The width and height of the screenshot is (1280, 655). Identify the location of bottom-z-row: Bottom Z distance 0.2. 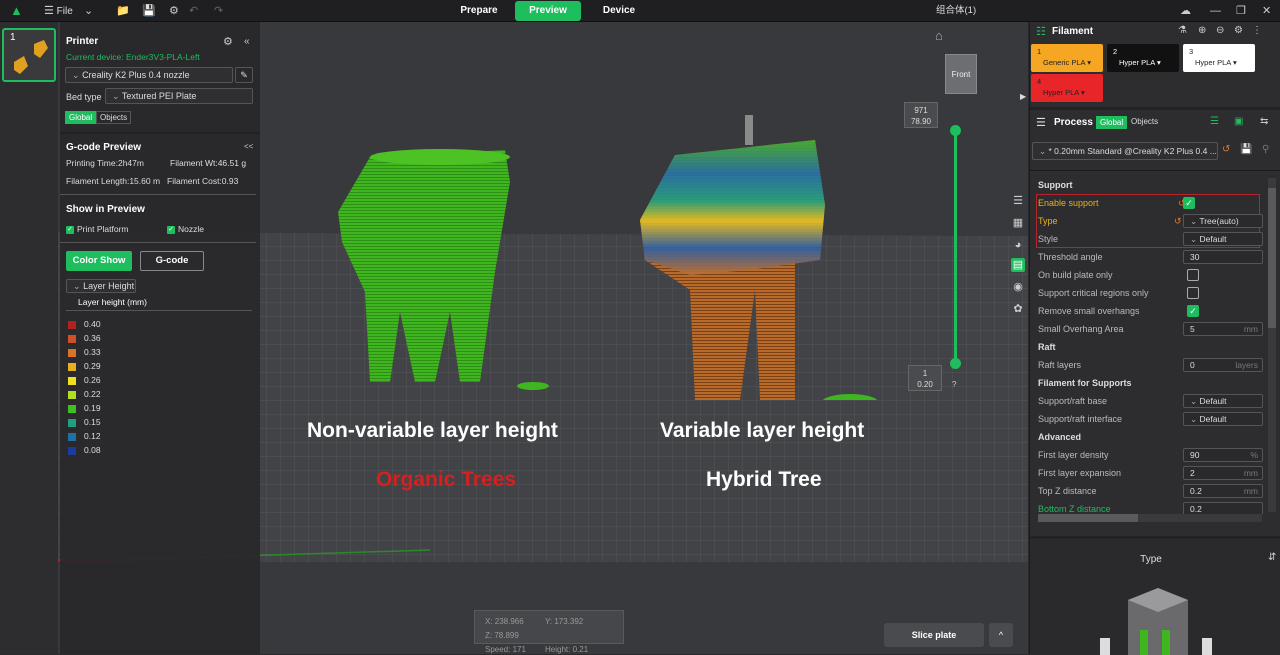
(1153, 507).